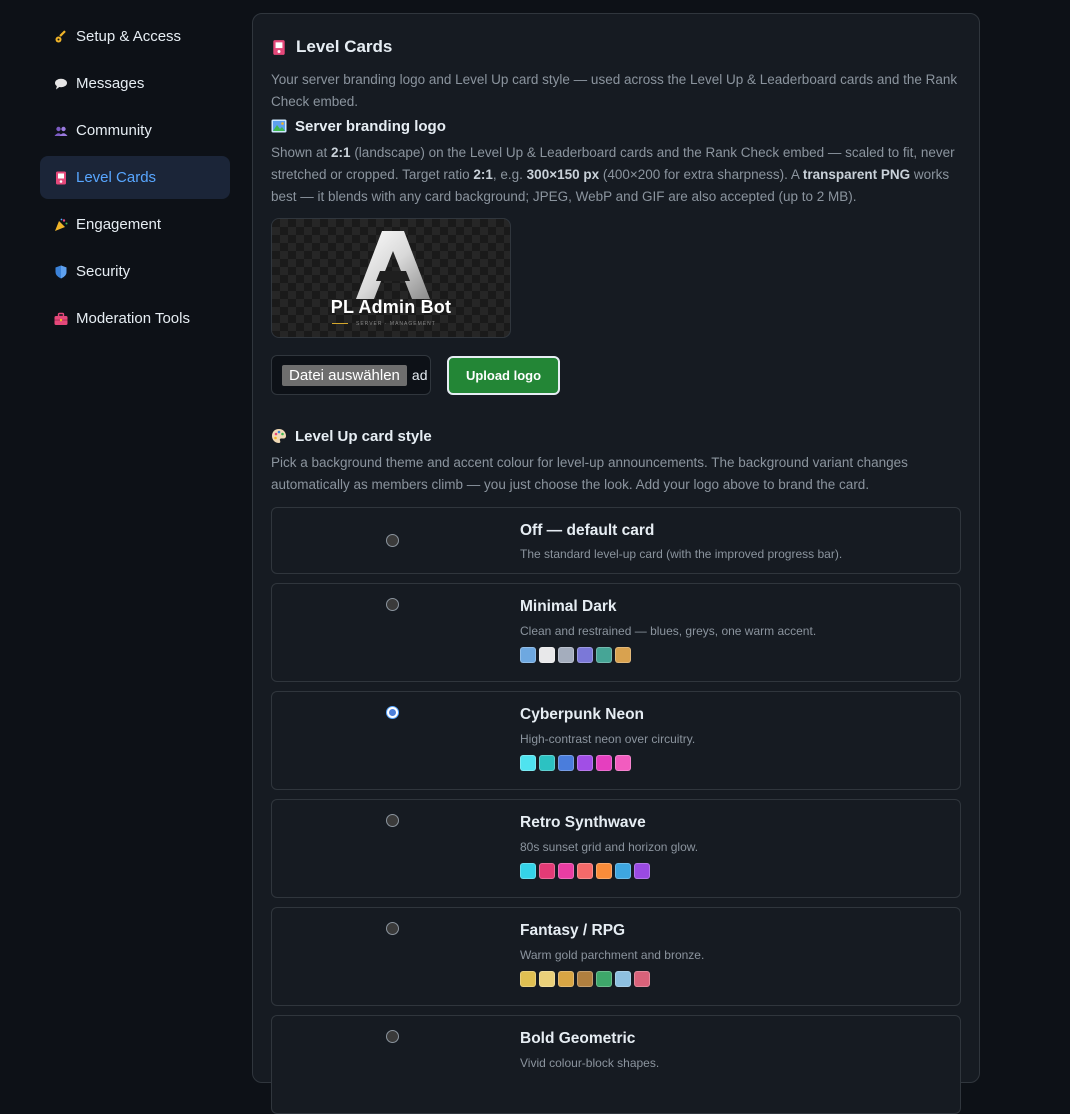 This screenshot has width=1070, height=1114. What do you see at coordinates (116, 177) in the screenshot?
I see `sidebar-item-label: Level Cards` at bounding box center [116, 177].